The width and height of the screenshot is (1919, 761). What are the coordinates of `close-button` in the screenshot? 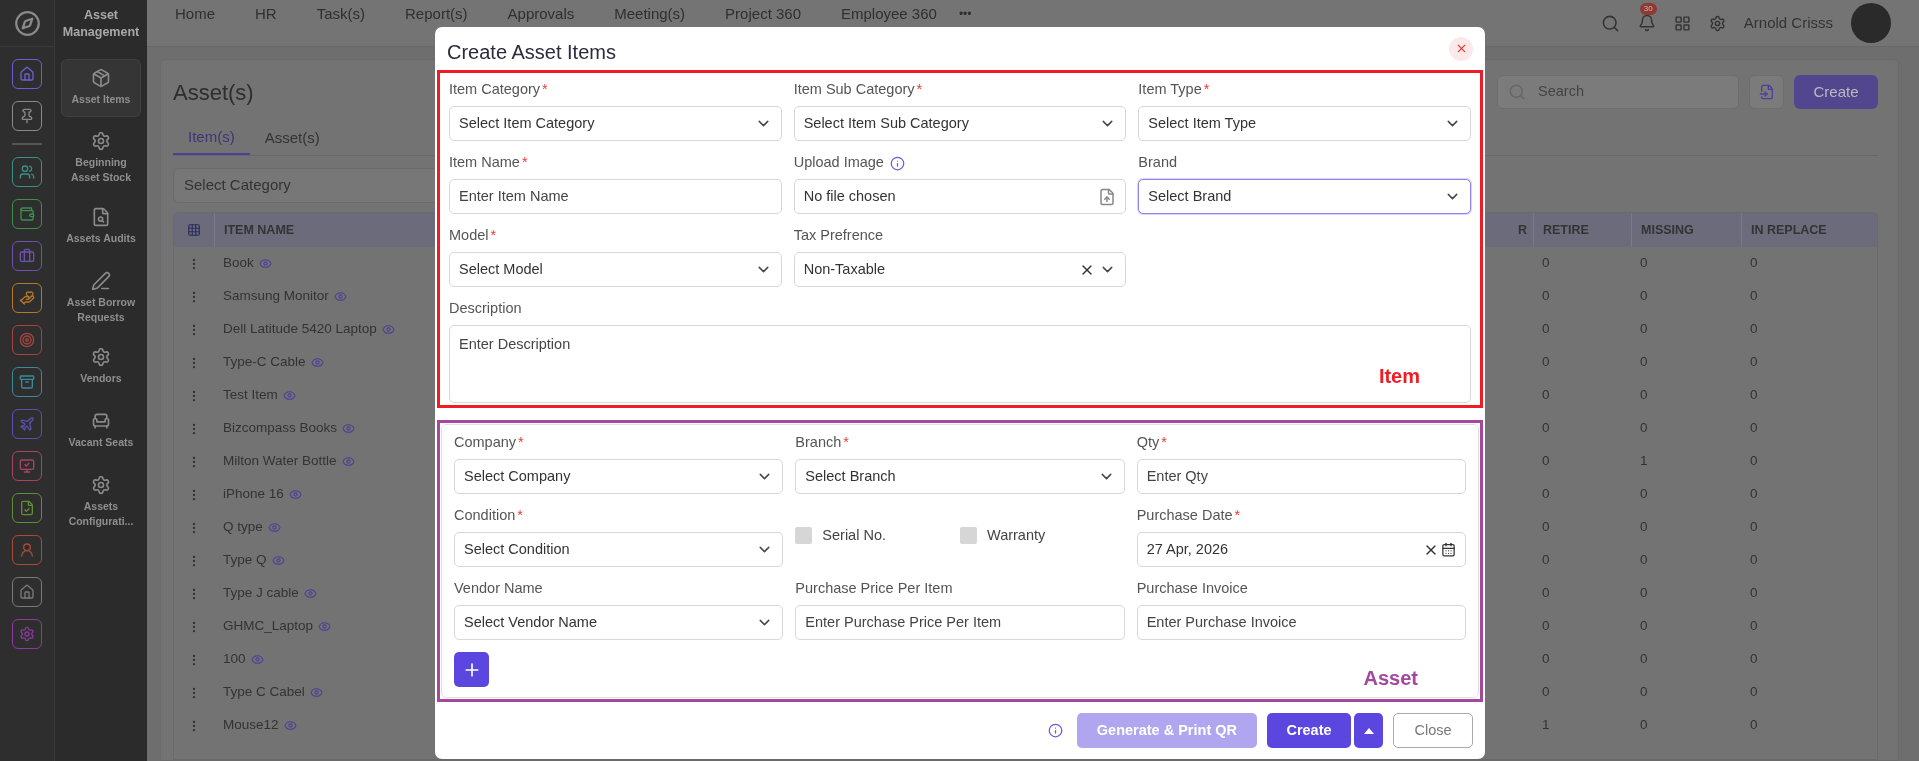 It's located at (1461, 48).